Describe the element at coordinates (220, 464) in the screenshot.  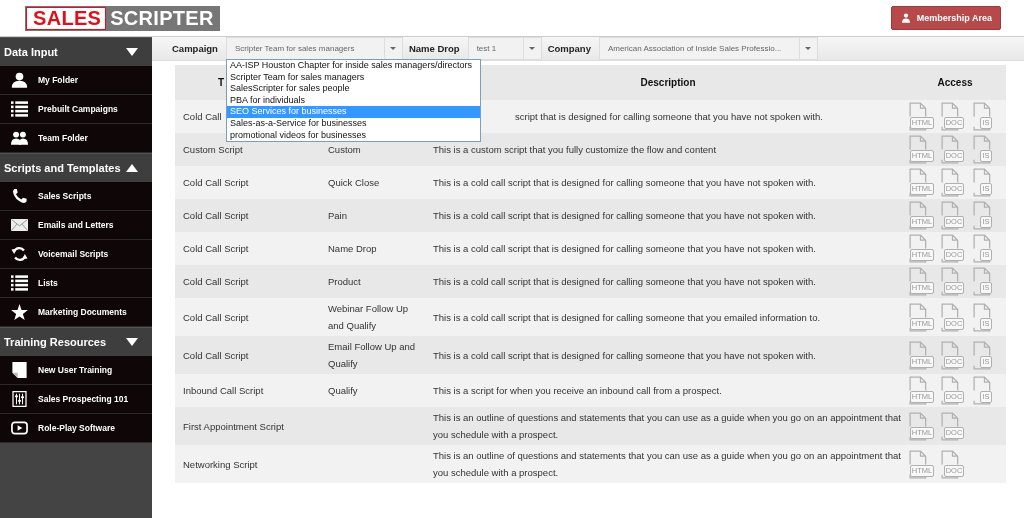
I see `table-cell: Networking Script` at that location.